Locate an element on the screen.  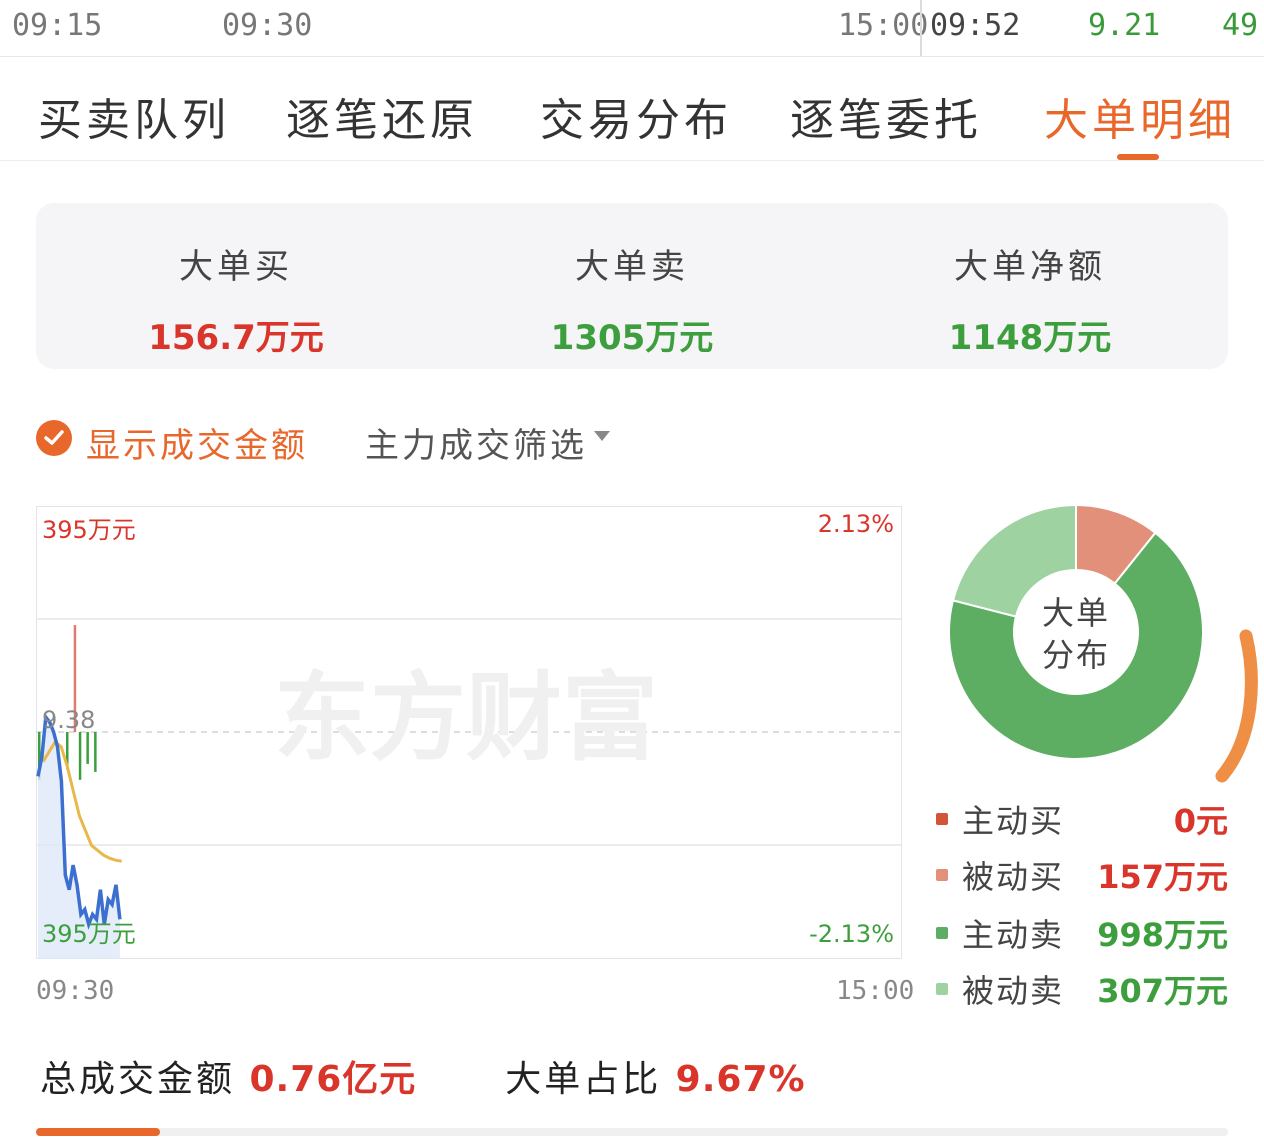
page-scroll-track is located at coordinates (632, 1132).